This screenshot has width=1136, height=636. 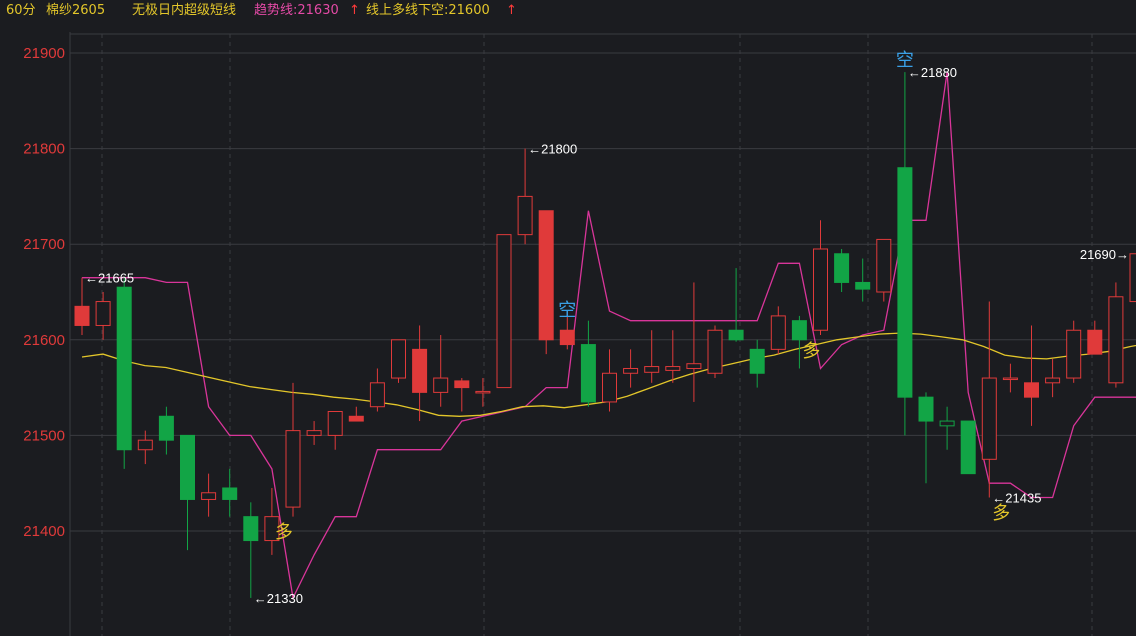 What do you see at coordinates (567, 310) in the screenshot?
I see `short-signal-label: 空` at bounding box center [567, 310].